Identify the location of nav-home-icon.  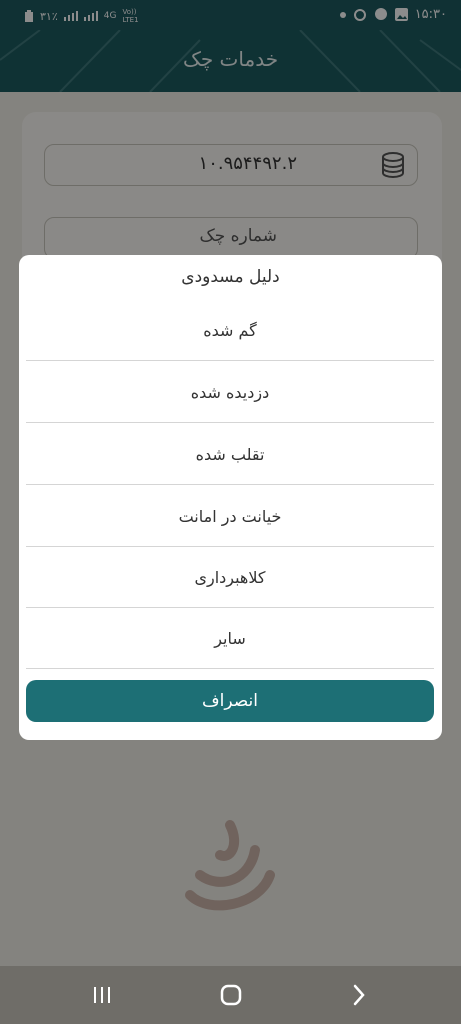
(231, 995).